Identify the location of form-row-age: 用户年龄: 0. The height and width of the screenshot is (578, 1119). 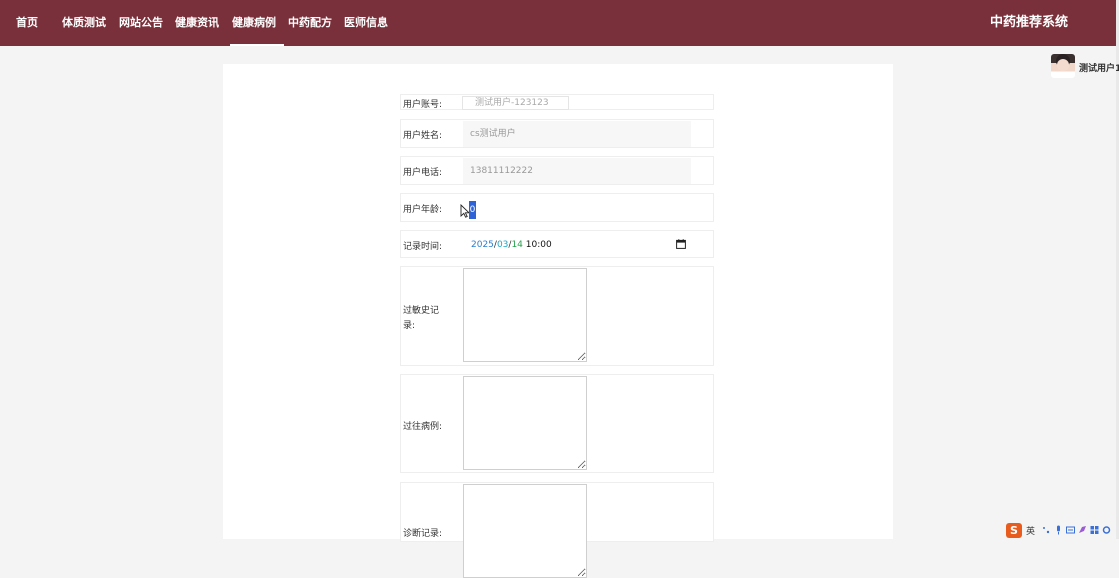
(557, 207).